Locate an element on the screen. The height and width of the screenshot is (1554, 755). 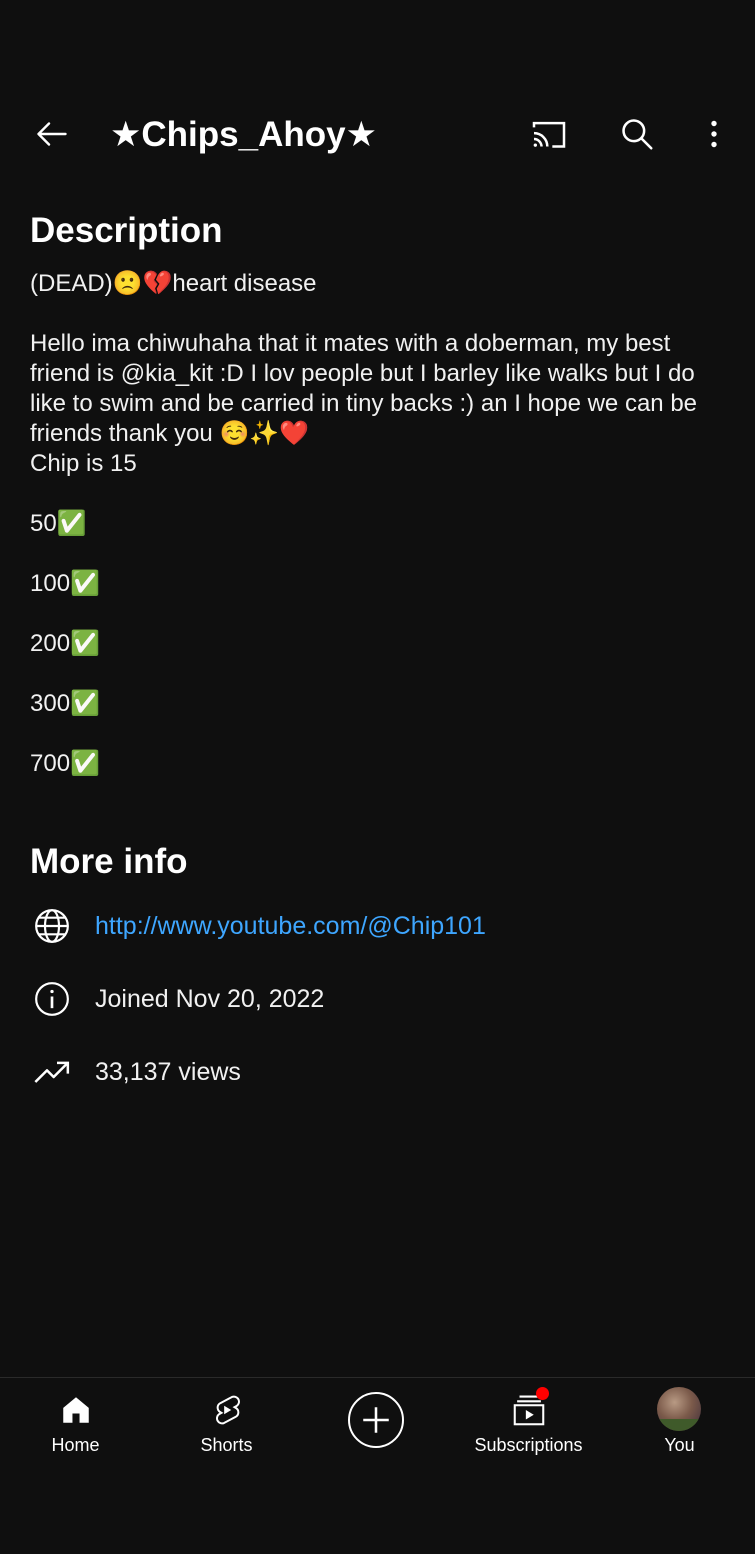
home-icon is located at coordinates (76, 1410).